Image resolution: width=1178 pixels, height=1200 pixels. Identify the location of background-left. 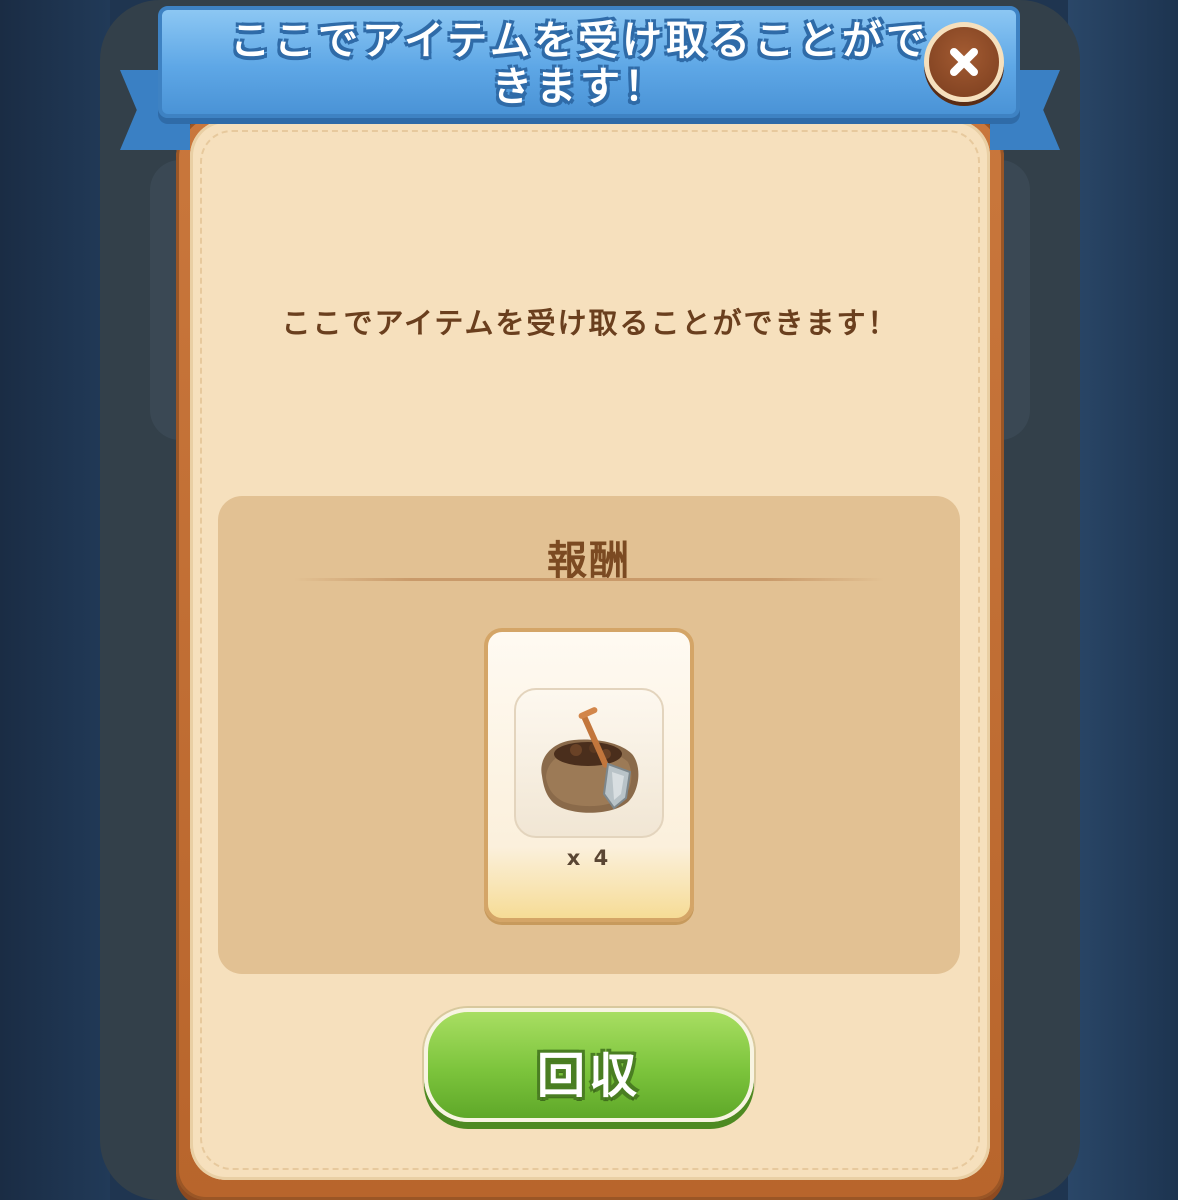
(55, 600).